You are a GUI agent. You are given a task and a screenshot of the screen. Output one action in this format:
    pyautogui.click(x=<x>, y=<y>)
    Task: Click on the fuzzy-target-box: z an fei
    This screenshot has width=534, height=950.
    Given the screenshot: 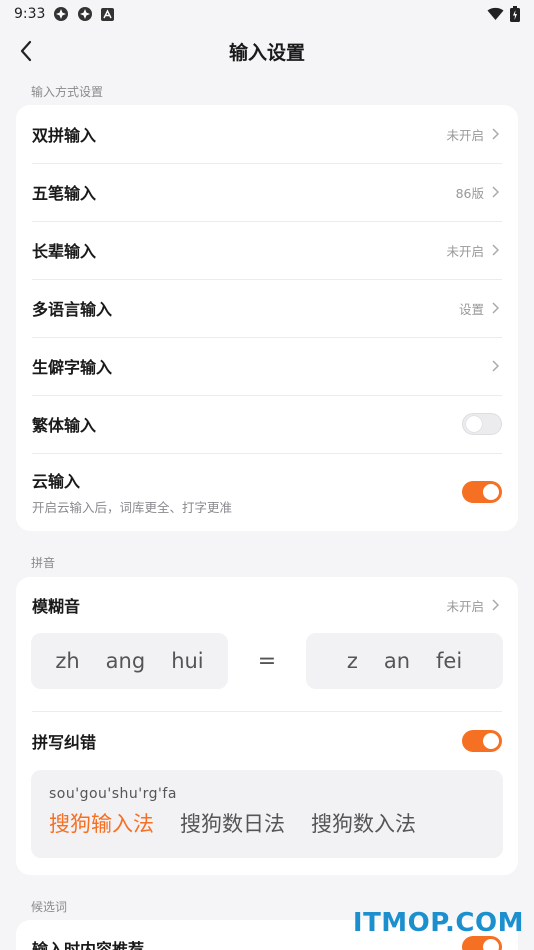 What is the action you would take?
    pyautogui.click(x=404, y=661)
    